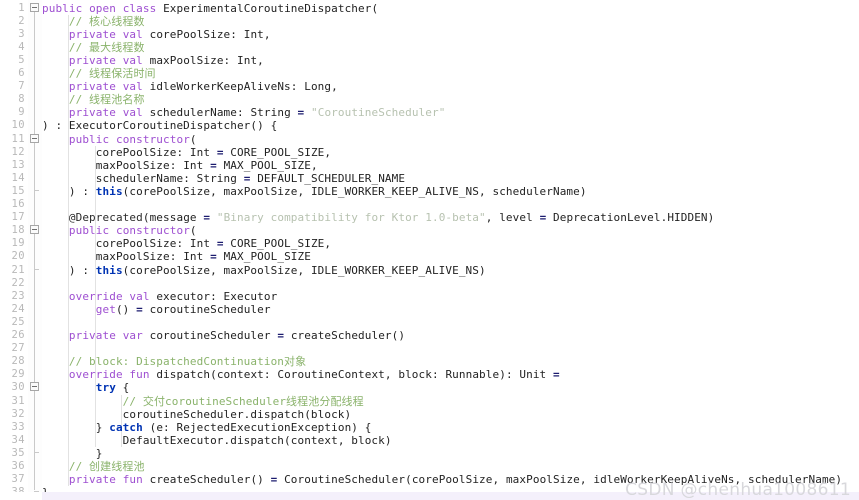 This screenshot has width=859, height=500. Describe the element at coordinates (18, 164) in the screenshot. I see `line-number: 13` at that location.